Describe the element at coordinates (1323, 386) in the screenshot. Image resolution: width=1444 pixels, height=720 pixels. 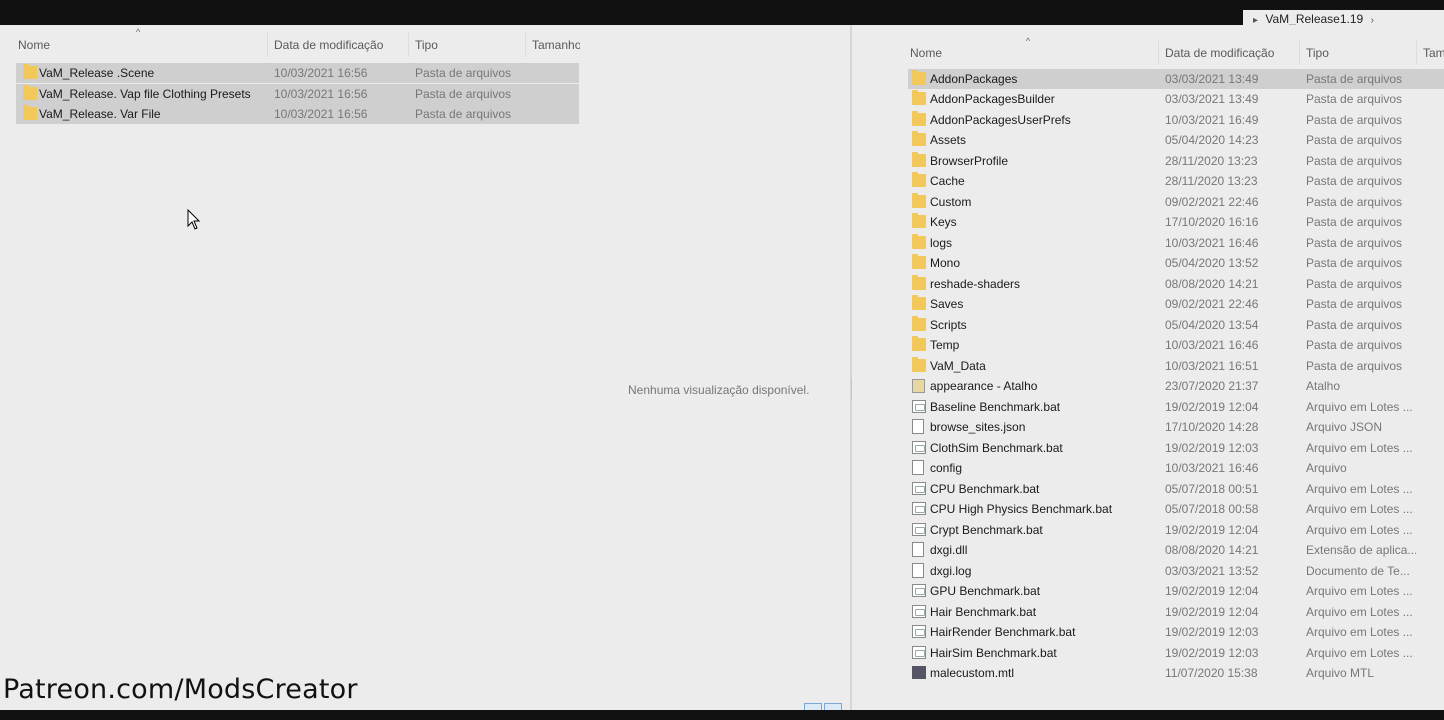
I see `file-type: Atalho` at that location.